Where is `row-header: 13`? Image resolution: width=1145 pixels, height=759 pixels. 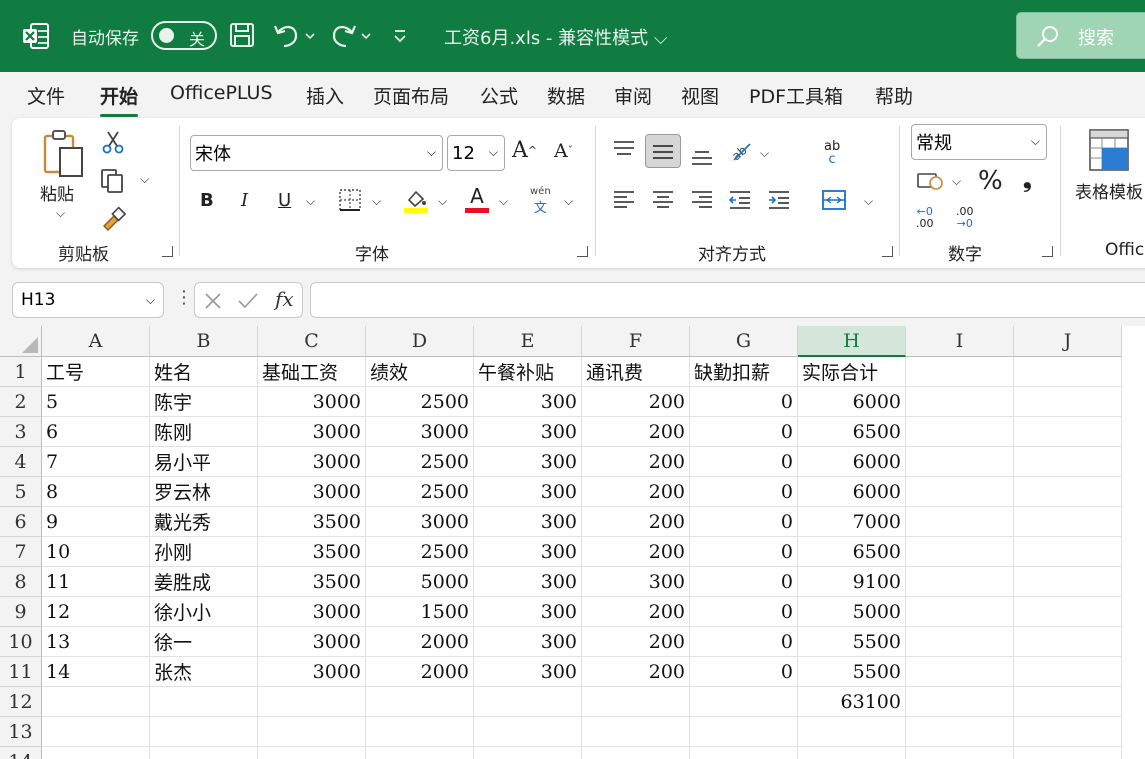
row-header: 13 is located at coordinates (21, 732).